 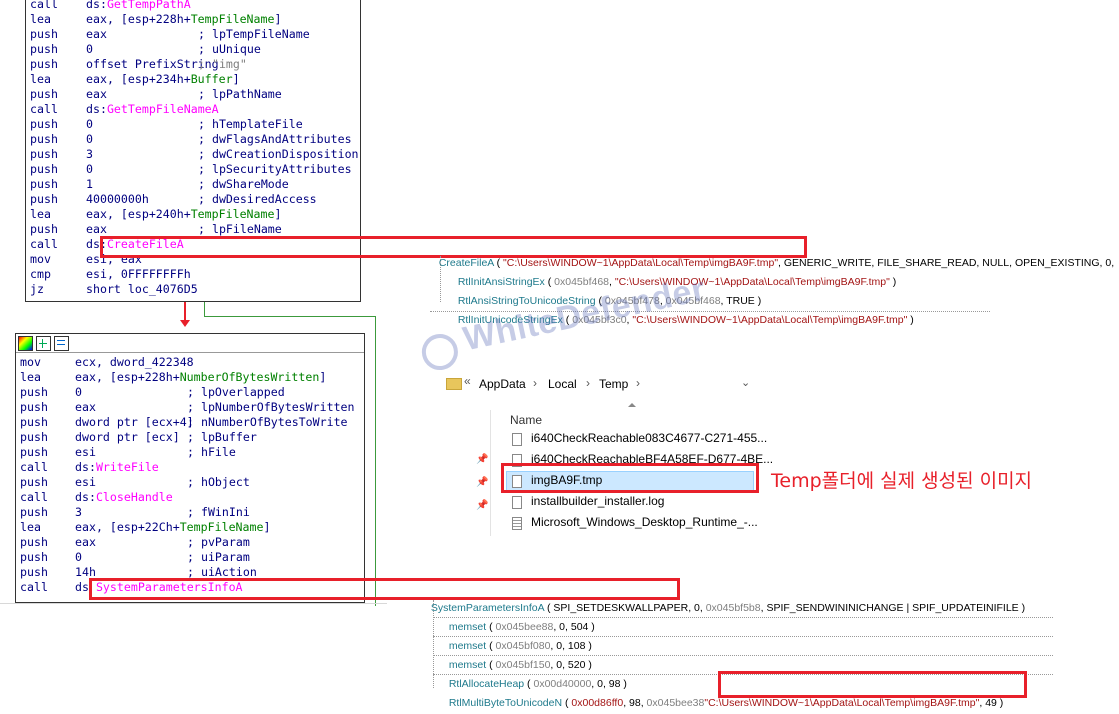 I want to click on breadcrumb-temp: Temp, so click(x=613, y=384).